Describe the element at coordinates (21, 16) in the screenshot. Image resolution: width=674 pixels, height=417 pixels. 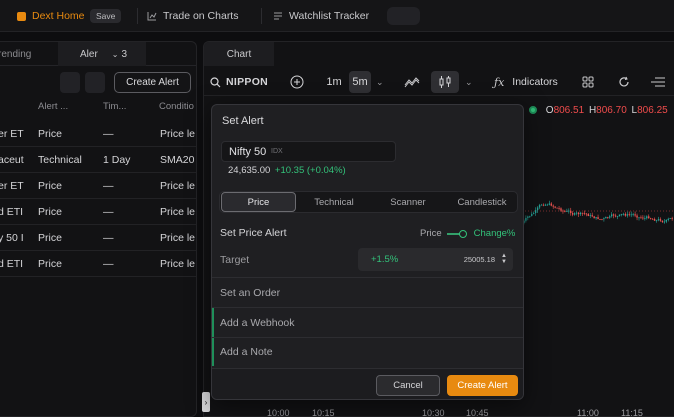
I see `app-logo-icon` at that location.